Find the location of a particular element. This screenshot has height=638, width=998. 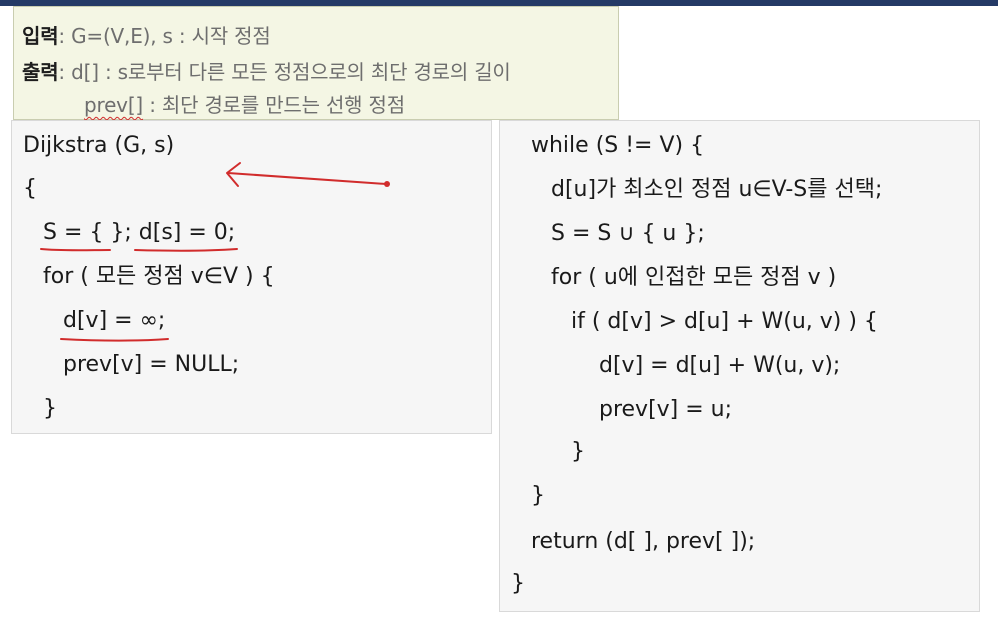

code-line: d[u]가 최소인 정점 u∈V-S를 선택; is located at coordinates (717, 189).